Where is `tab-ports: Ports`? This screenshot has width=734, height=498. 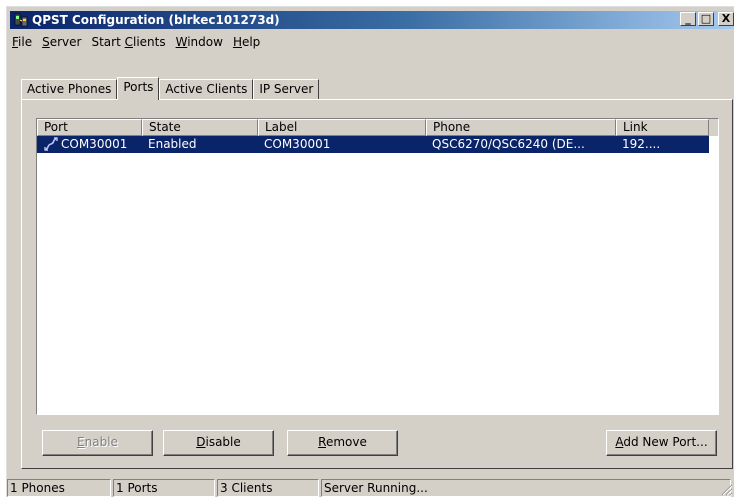
tab-ports: Ports is located at coordinates (138, 88).